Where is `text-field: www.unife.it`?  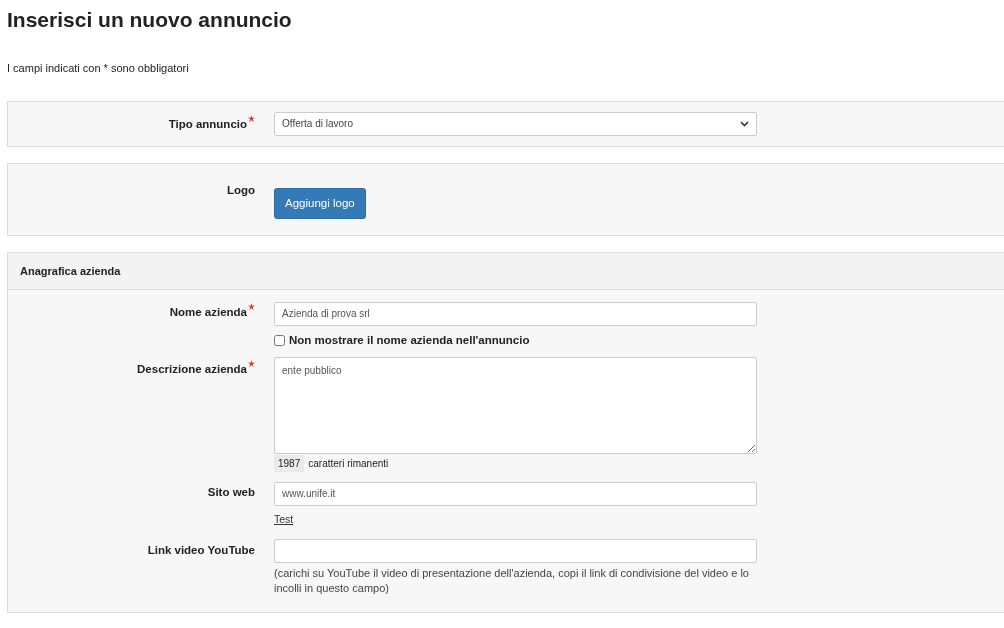
text-field: www.unife.it is located at coordinates (515, 493).